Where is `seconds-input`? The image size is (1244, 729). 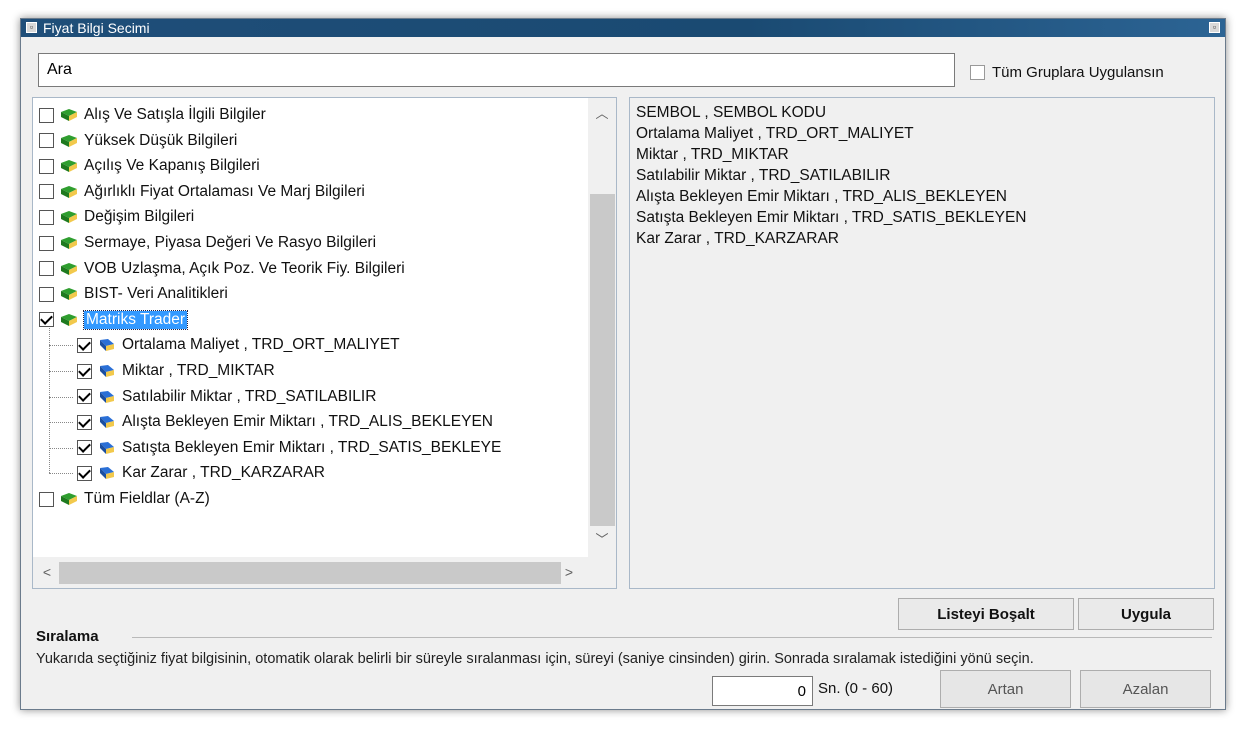 seconds-input is located at coordinates (762, 691).